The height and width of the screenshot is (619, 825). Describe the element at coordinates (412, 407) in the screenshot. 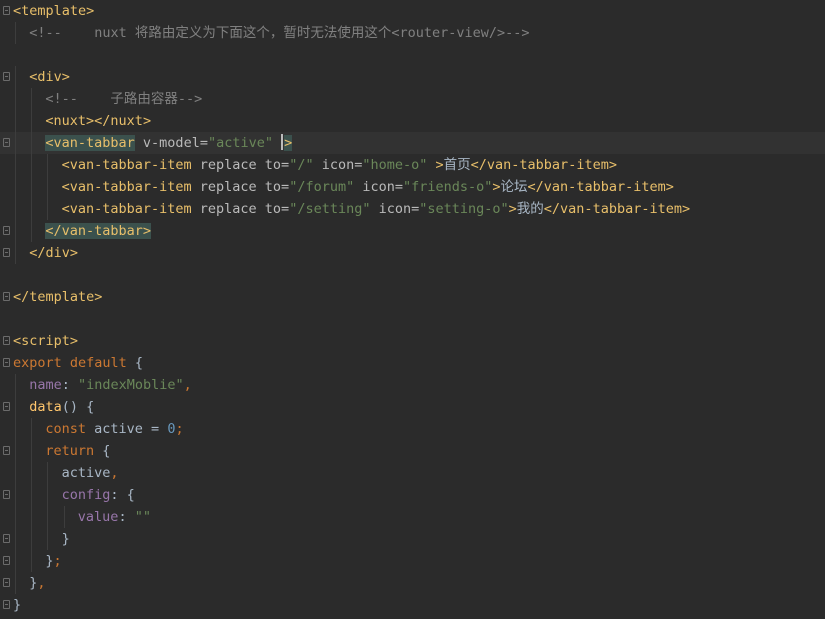

I see `code-line: data() {` at that location.